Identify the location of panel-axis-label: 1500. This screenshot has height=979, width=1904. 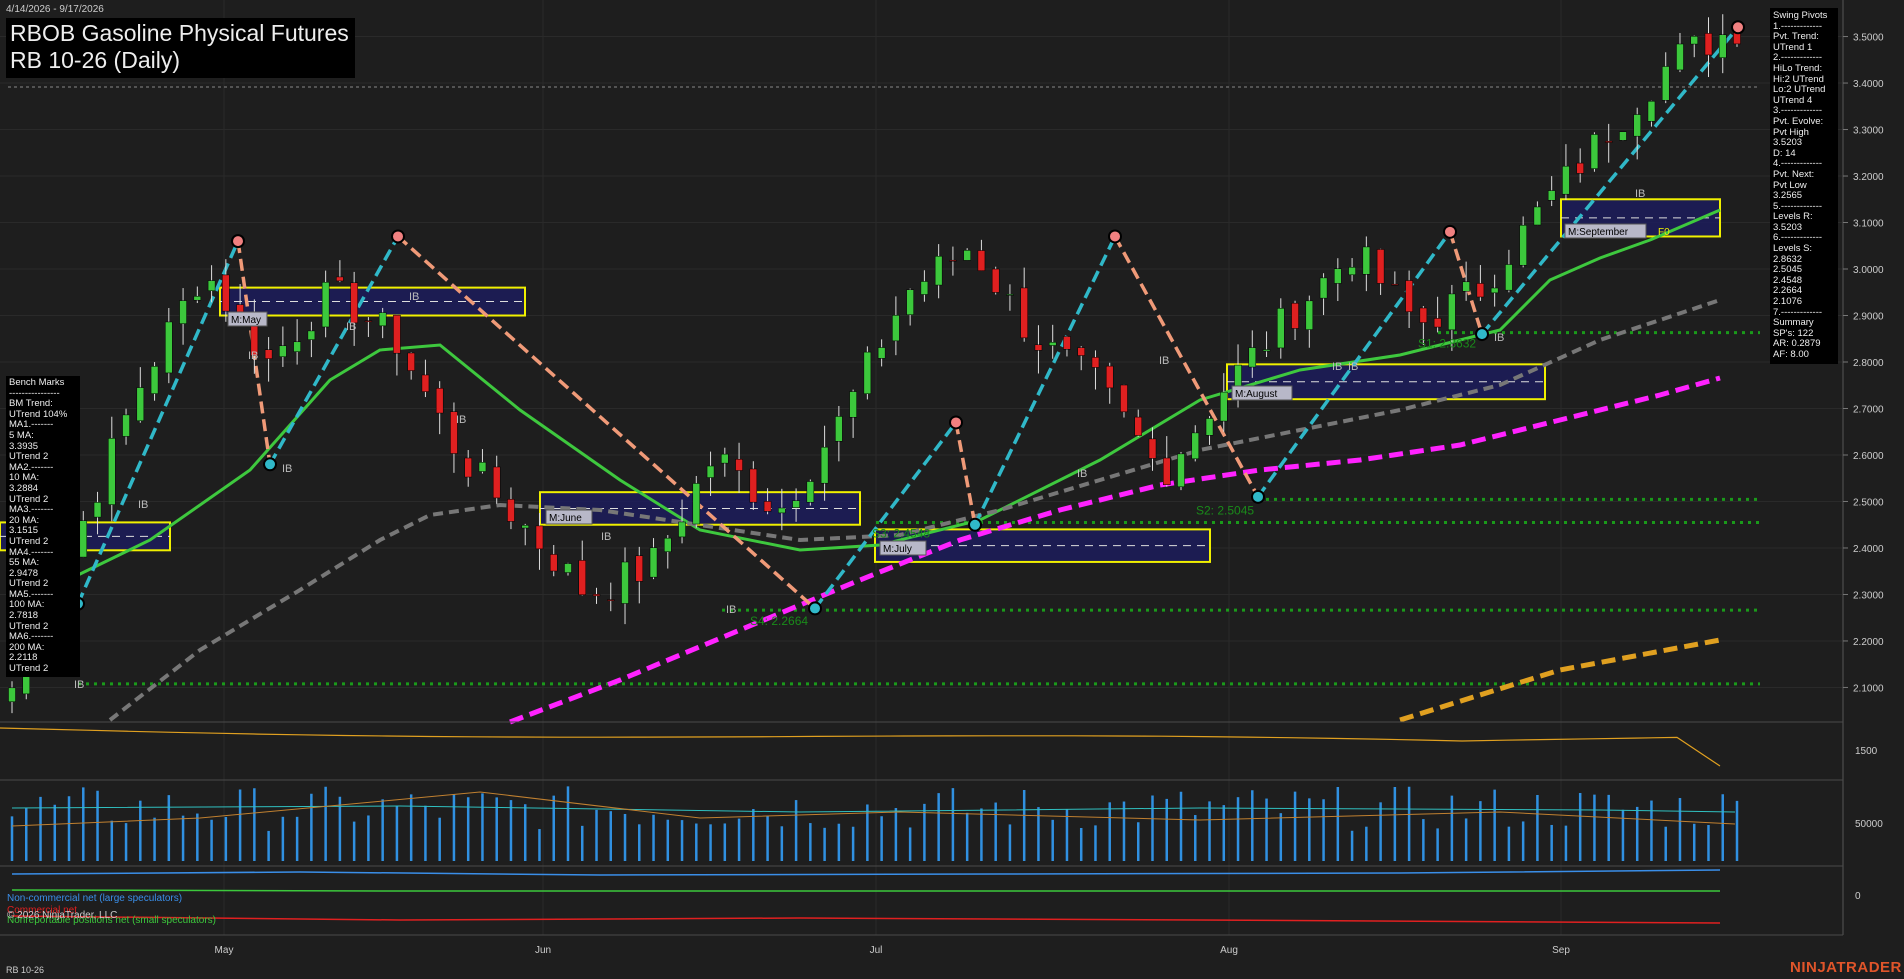
(1866, 751).